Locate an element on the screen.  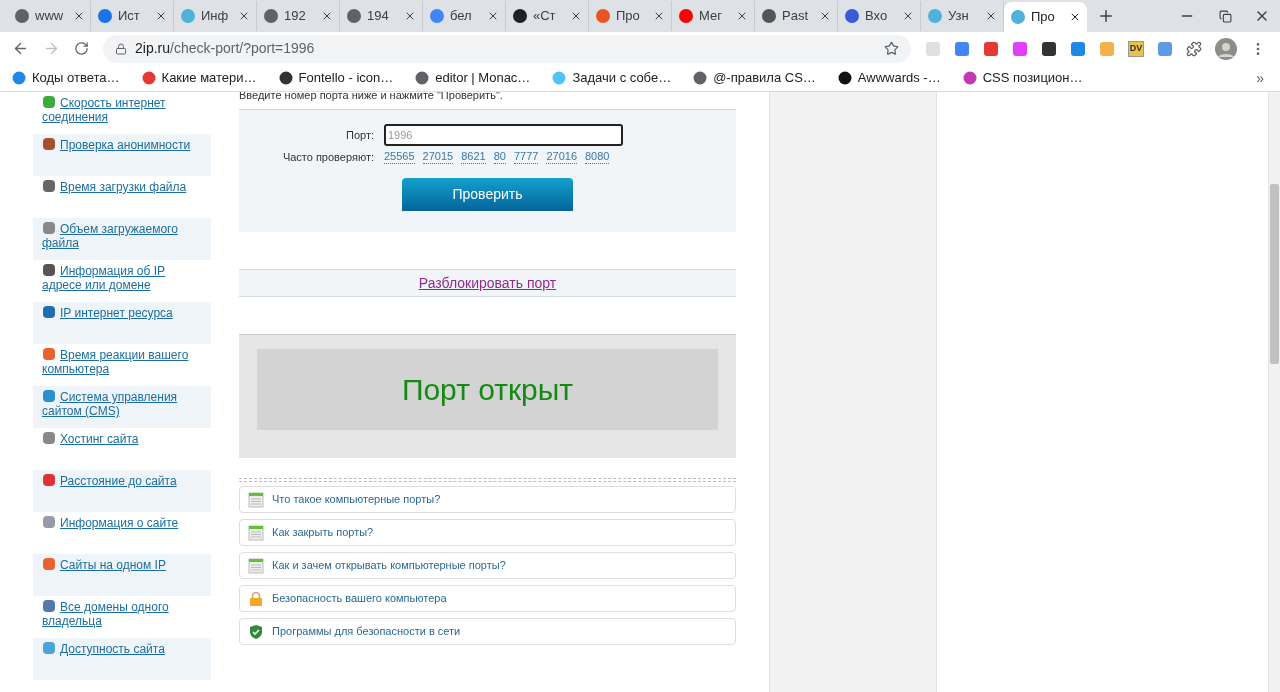
port-link: 27016 is located at coordinates (561, 157).